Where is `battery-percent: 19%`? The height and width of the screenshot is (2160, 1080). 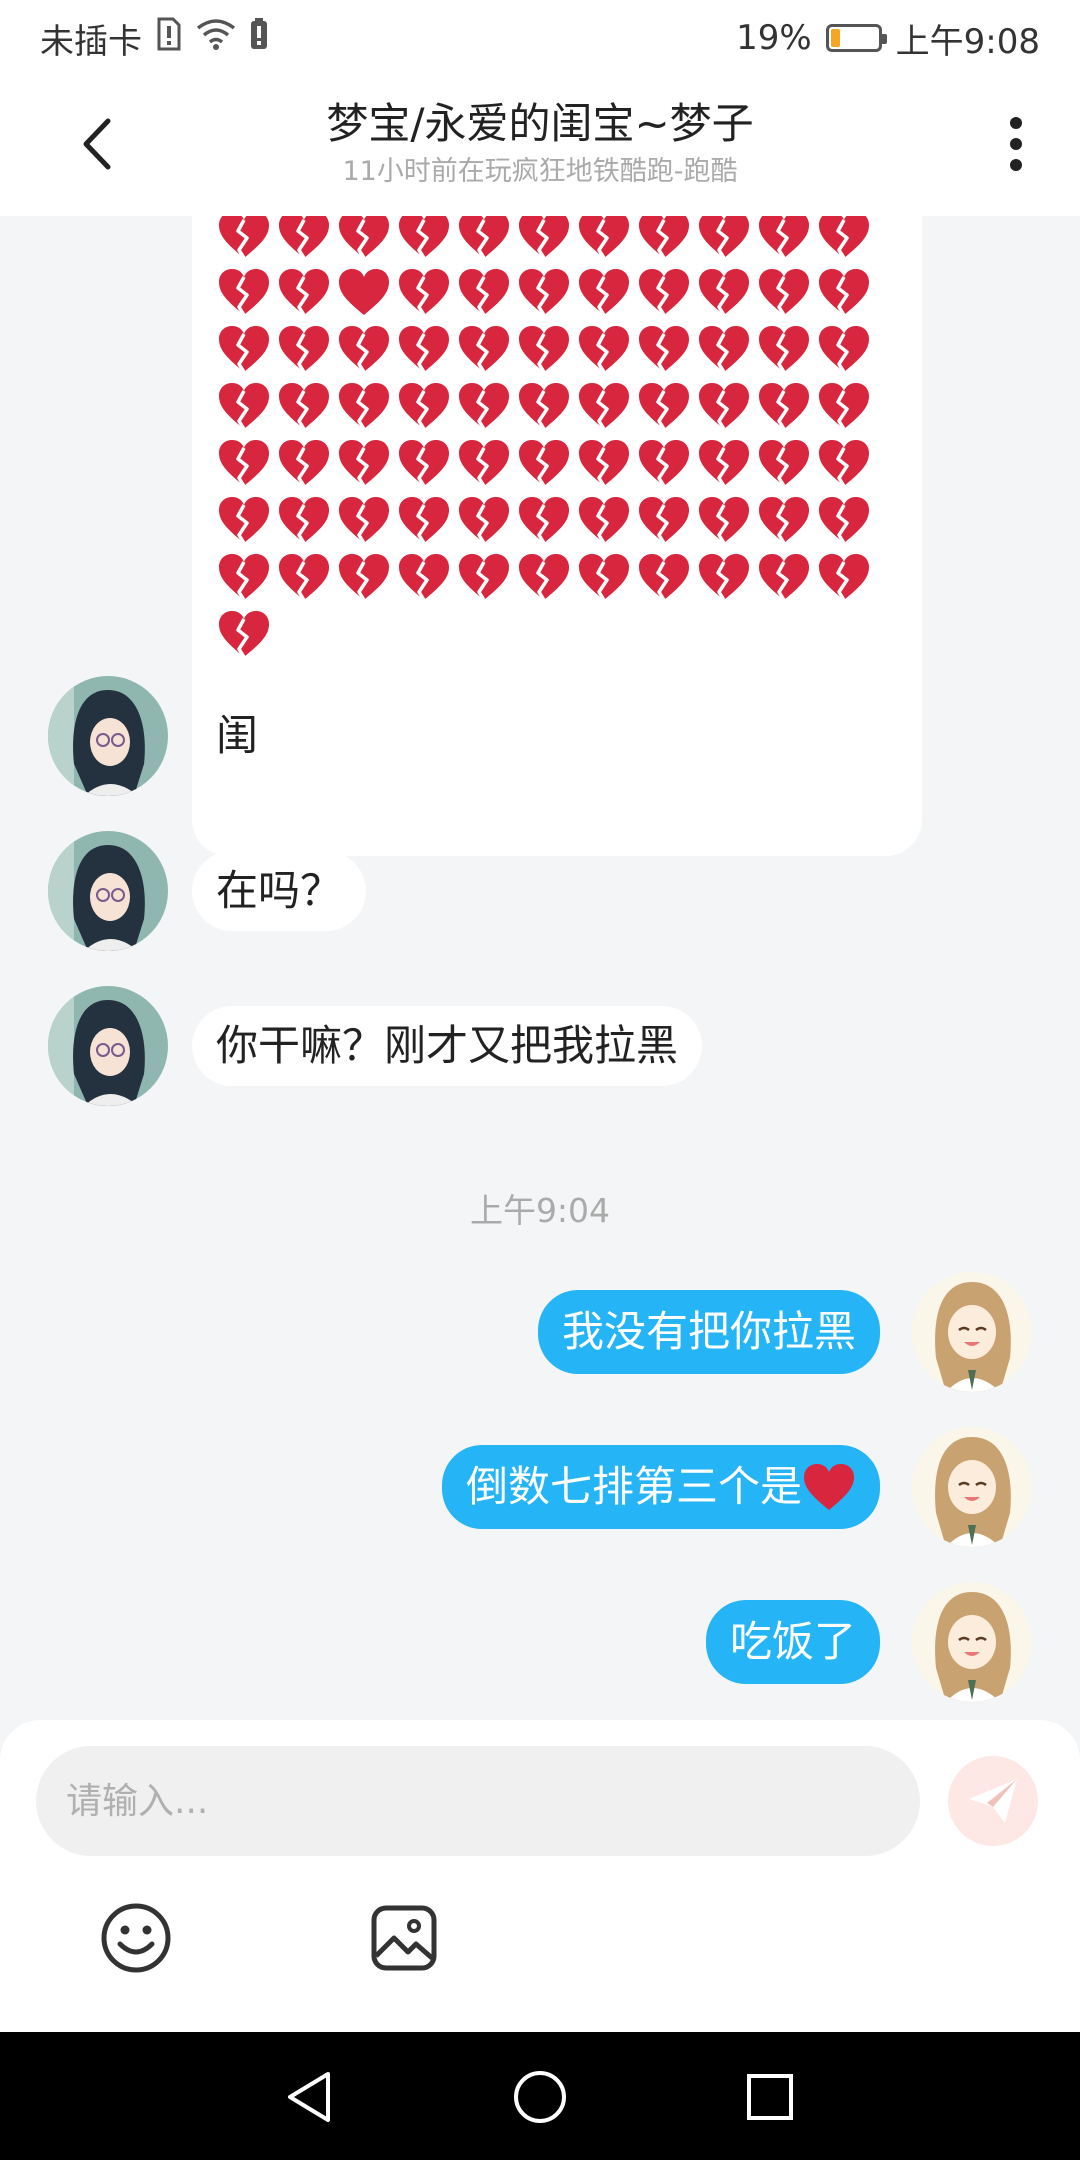 battery-percent: 19% is located at coordinates (774, 38).